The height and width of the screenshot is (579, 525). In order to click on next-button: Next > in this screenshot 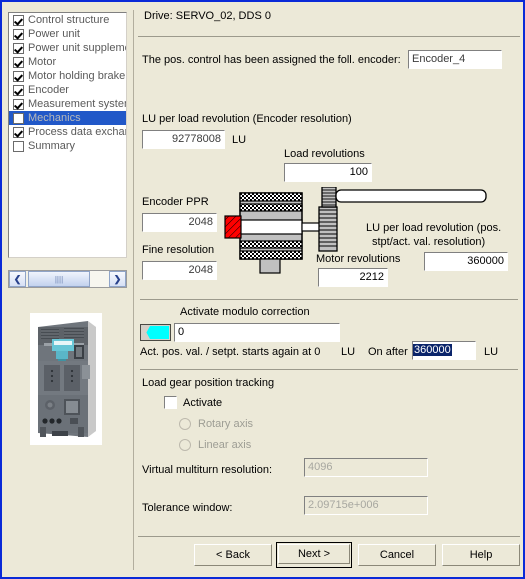, I will do `click(314, 555)`.